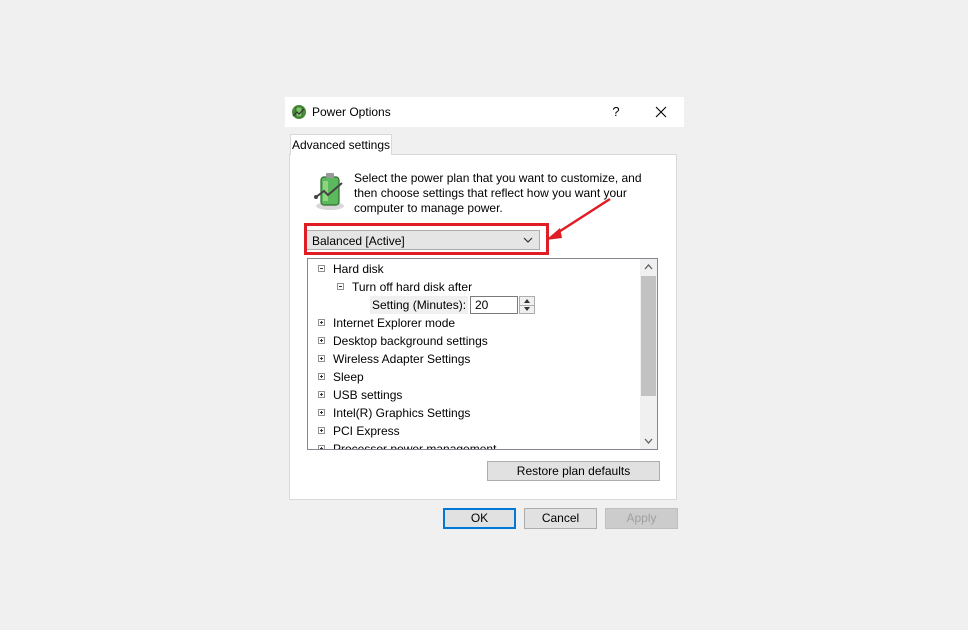 Image resolution: width=968 pixels, height=630 pixels. What do you see at coordinates (299, 112) in the screenshot?
I see `power-options-icon` at bounding box center [299, 112].